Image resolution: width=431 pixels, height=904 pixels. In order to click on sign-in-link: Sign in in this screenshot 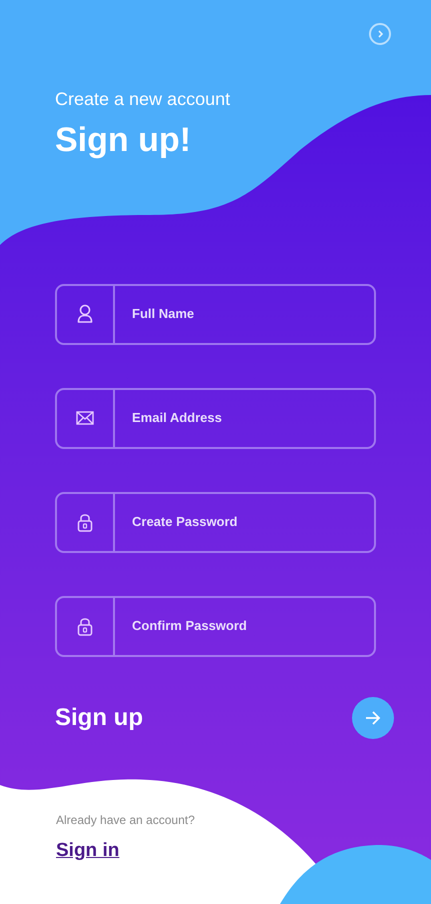, I will do `click(88, 850)`.